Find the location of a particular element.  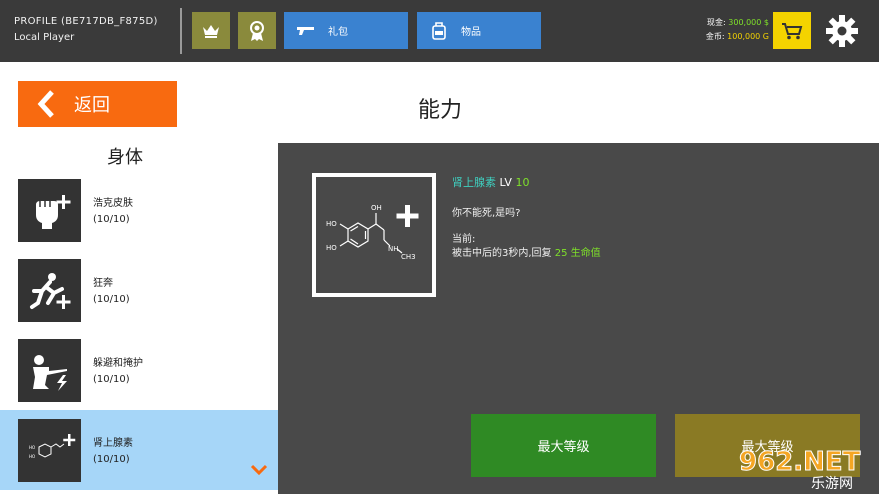

list-item: 躲避和掩护 (10/10) is located at coordinates (139, 370).